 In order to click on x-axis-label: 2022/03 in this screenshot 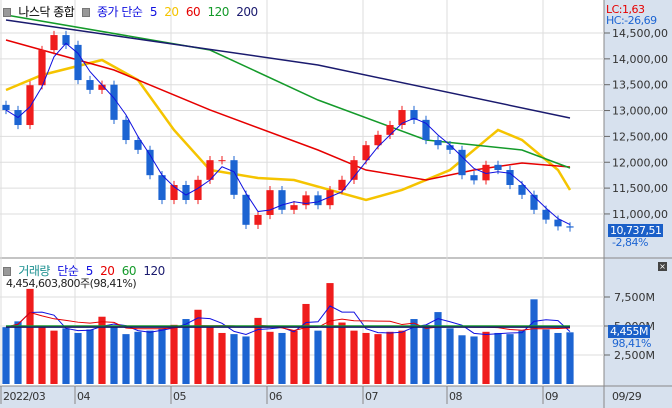, I will do `click(24, 396)`.